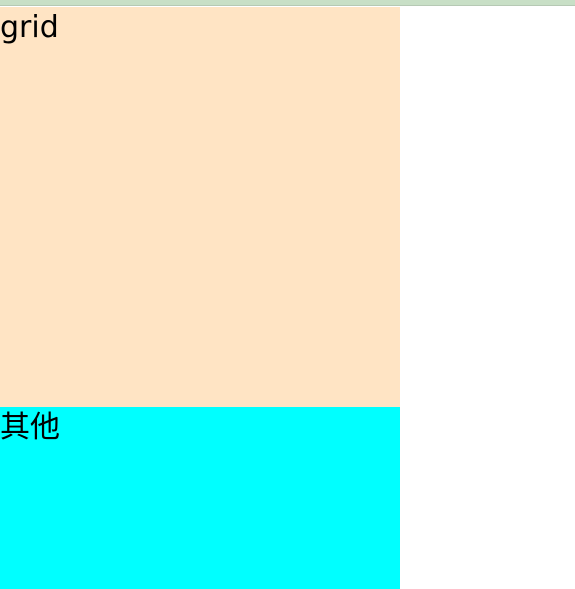  I want to click on browser-top-strip, so click(287, 3).